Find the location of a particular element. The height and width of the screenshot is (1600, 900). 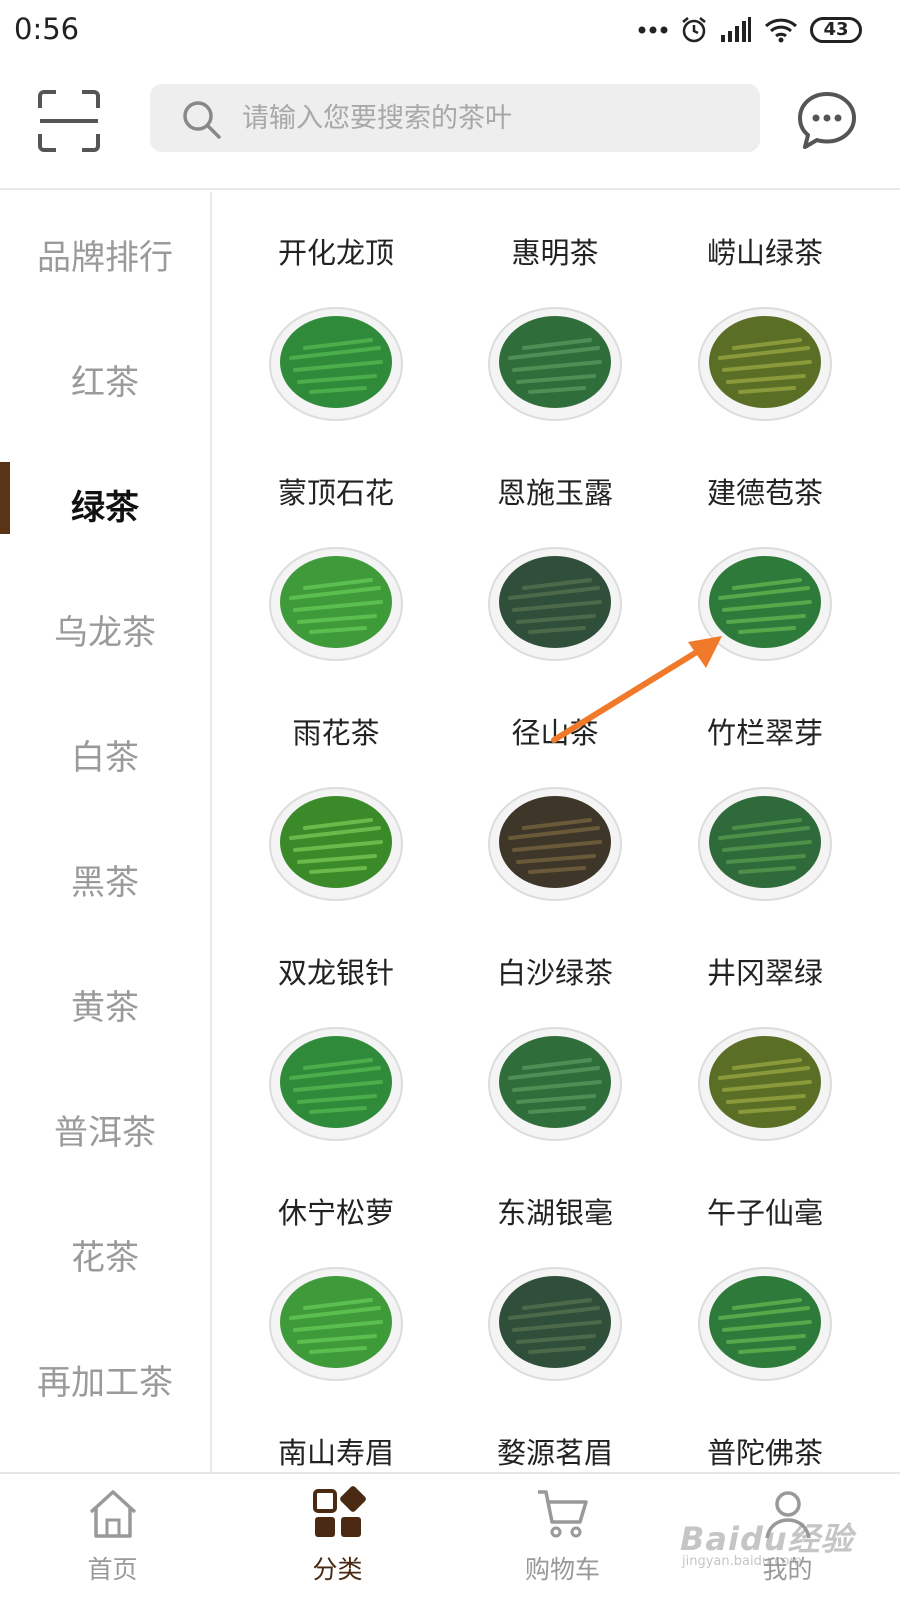

grid-row: 南山寿眉 婺源茗眉 普陀佛茶 is located at coordinates (561, 1434).